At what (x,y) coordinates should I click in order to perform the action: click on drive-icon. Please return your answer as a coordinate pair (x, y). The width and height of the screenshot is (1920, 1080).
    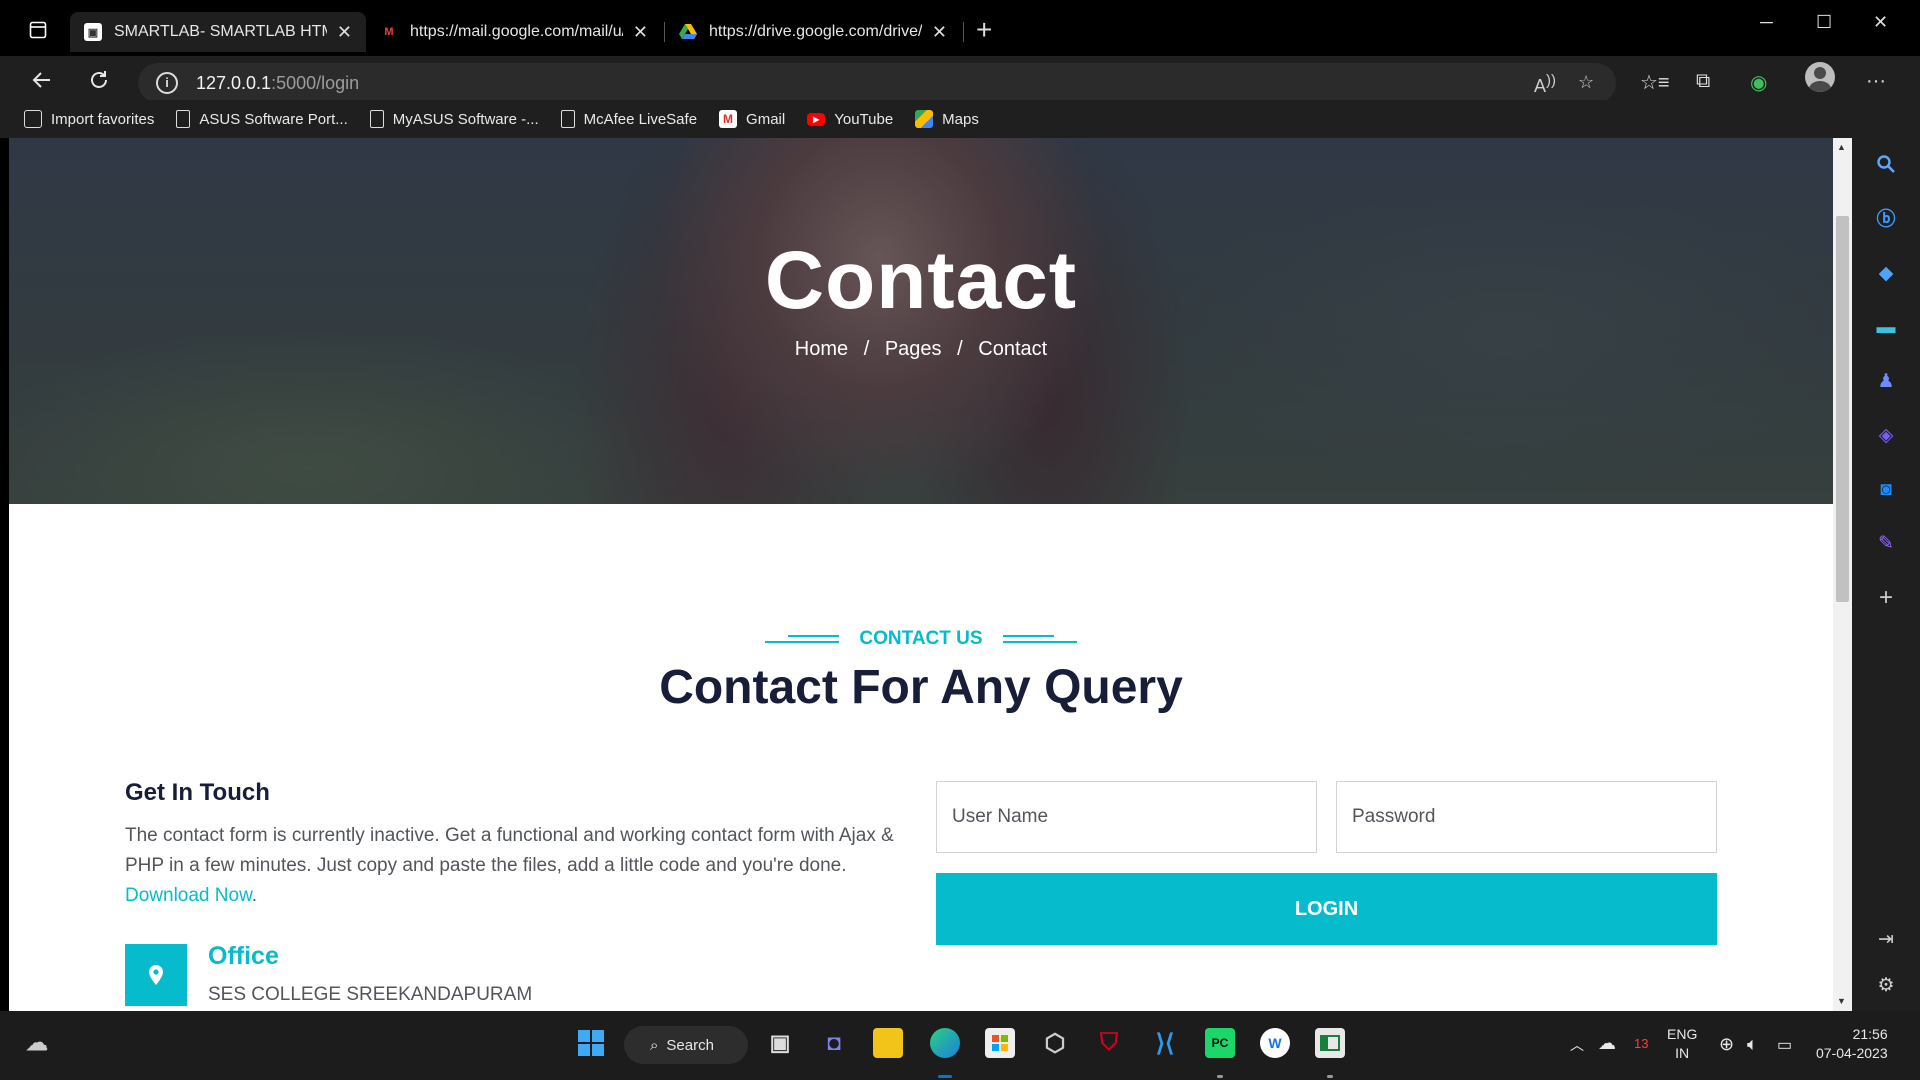
    Looking at the image, I should click on (688, 32).